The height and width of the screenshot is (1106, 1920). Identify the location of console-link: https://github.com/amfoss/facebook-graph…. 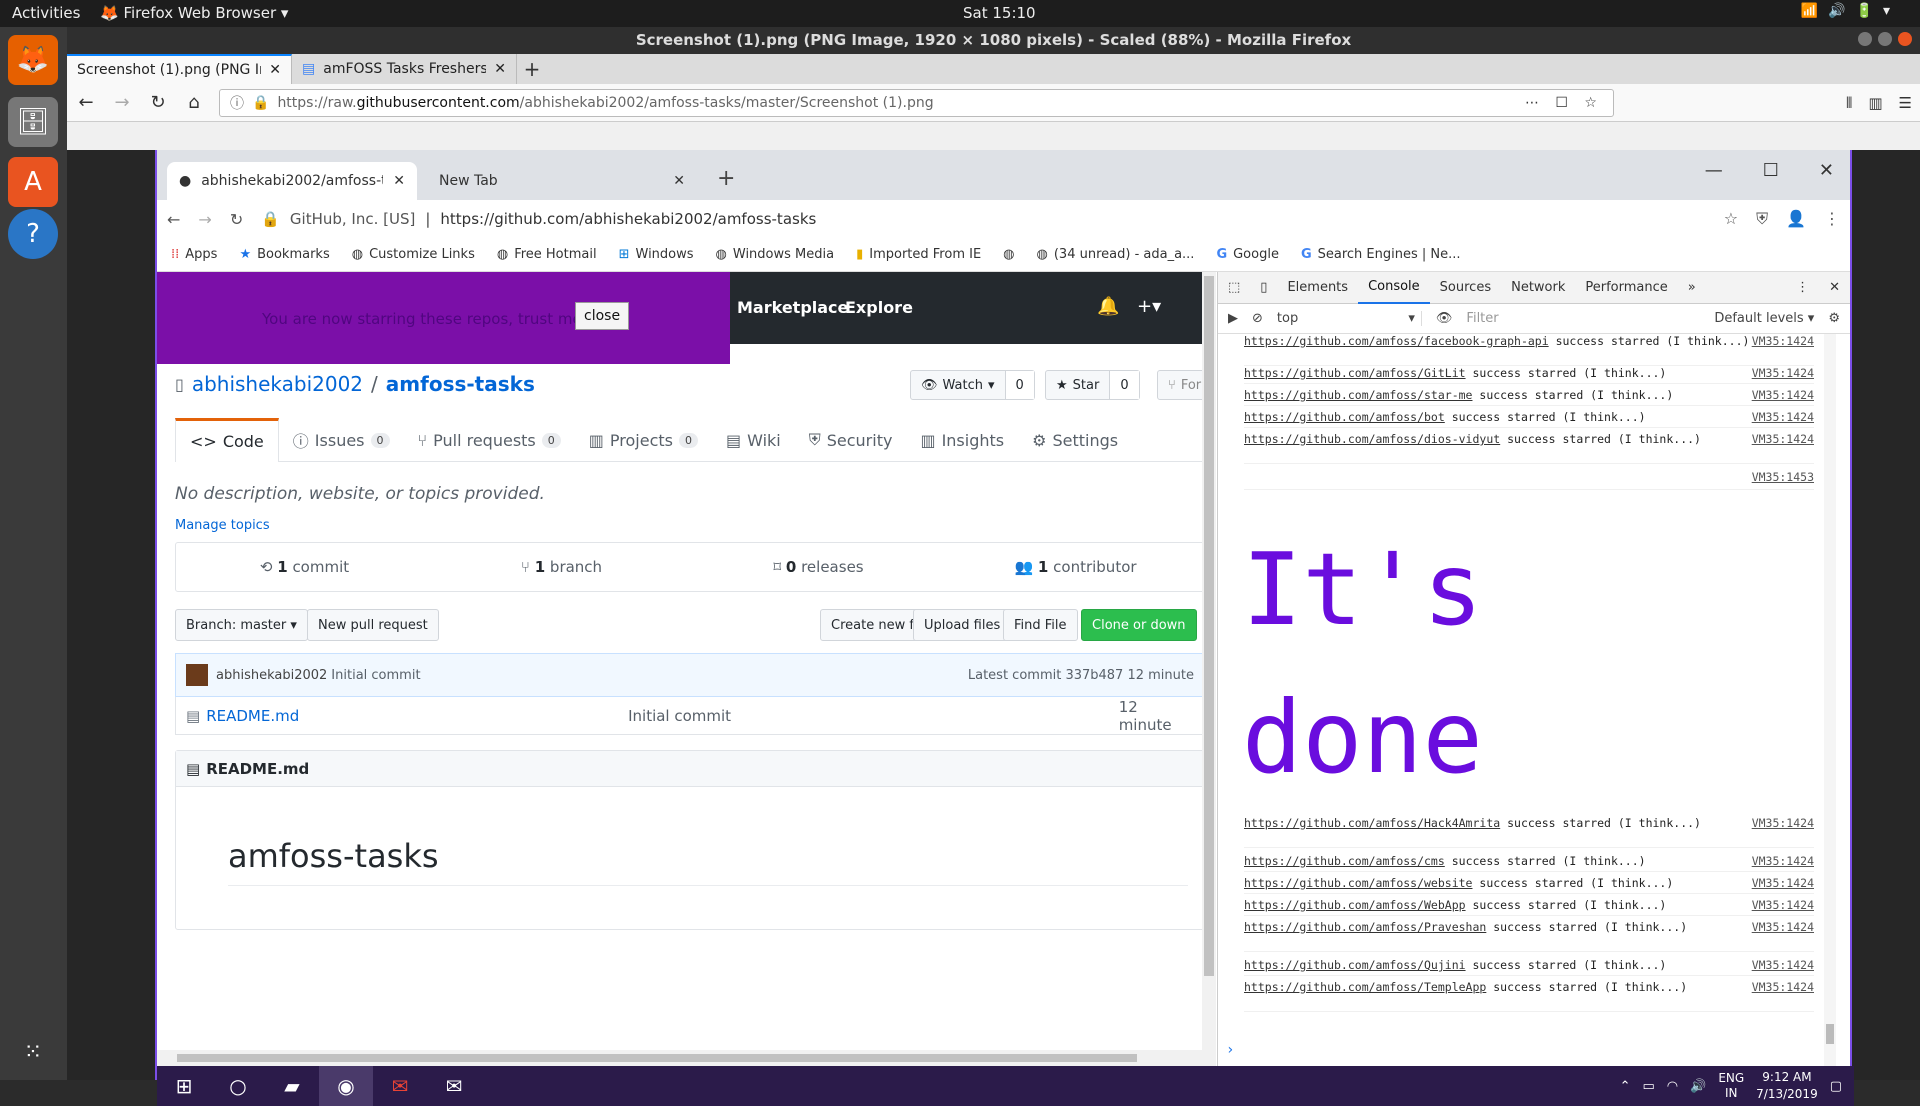
(1396, 341).